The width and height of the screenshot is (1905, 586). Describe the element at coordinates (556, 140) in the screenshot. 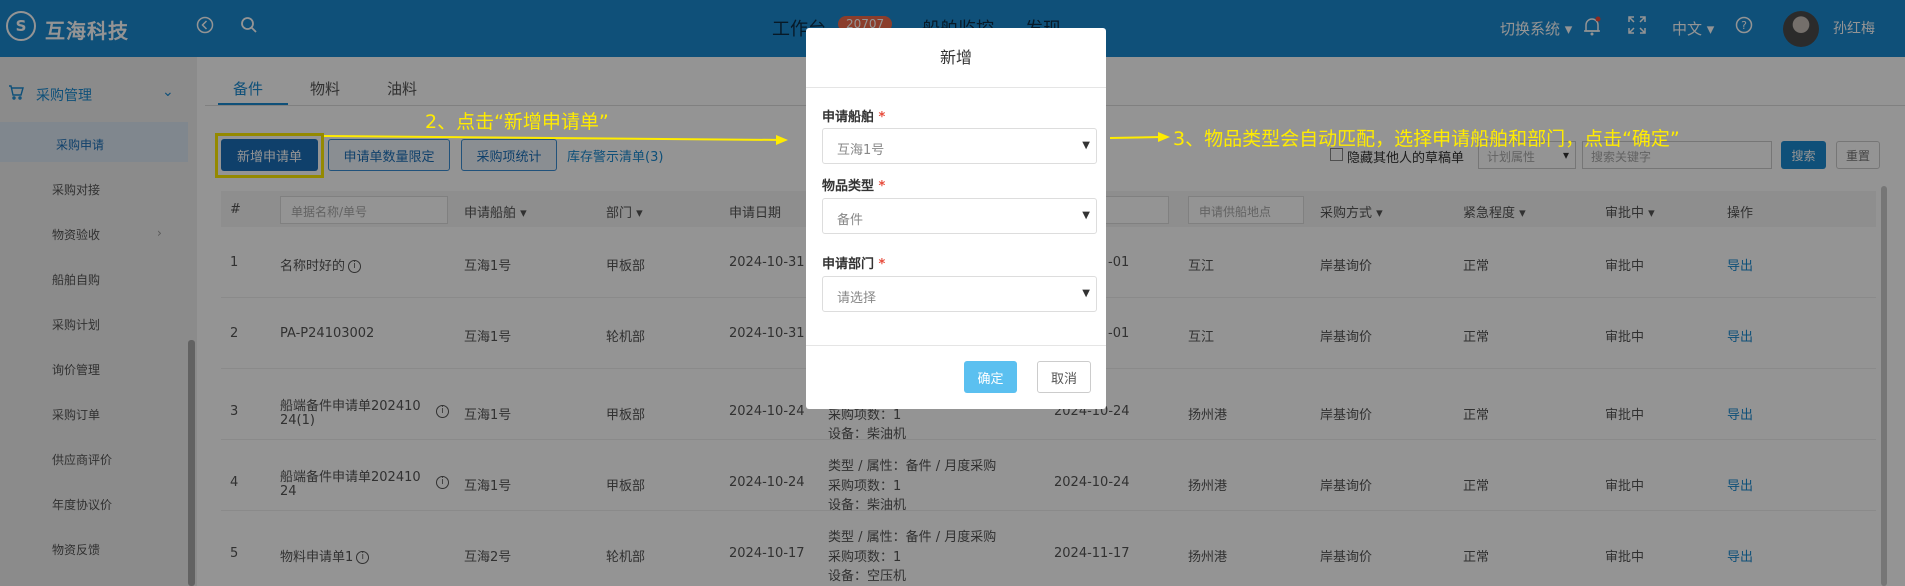

I see `step2-arrow-icon` at that location.